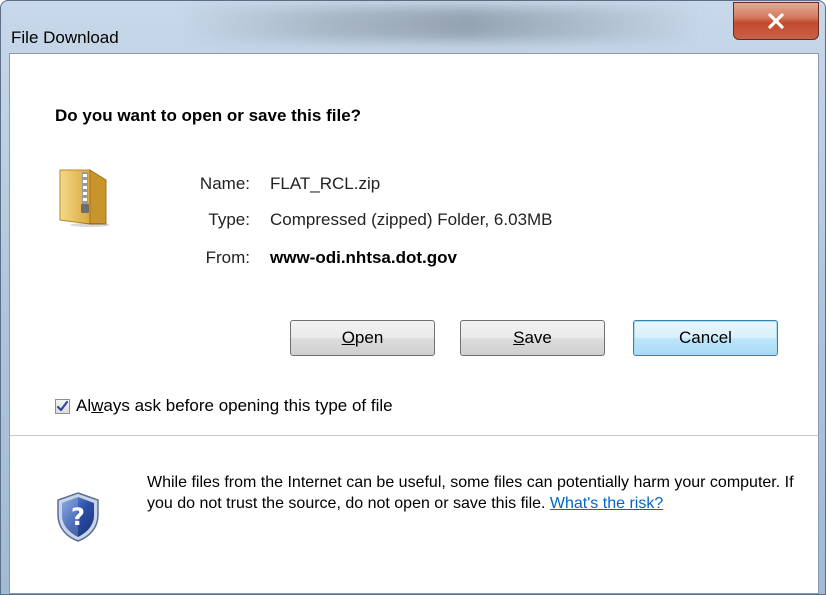 This screenshot has height=595, width=826. What do you see at coordinates (441, 24) in the screenshot?
I see `title-bar-background-blur` at bounding box center [441, 24].